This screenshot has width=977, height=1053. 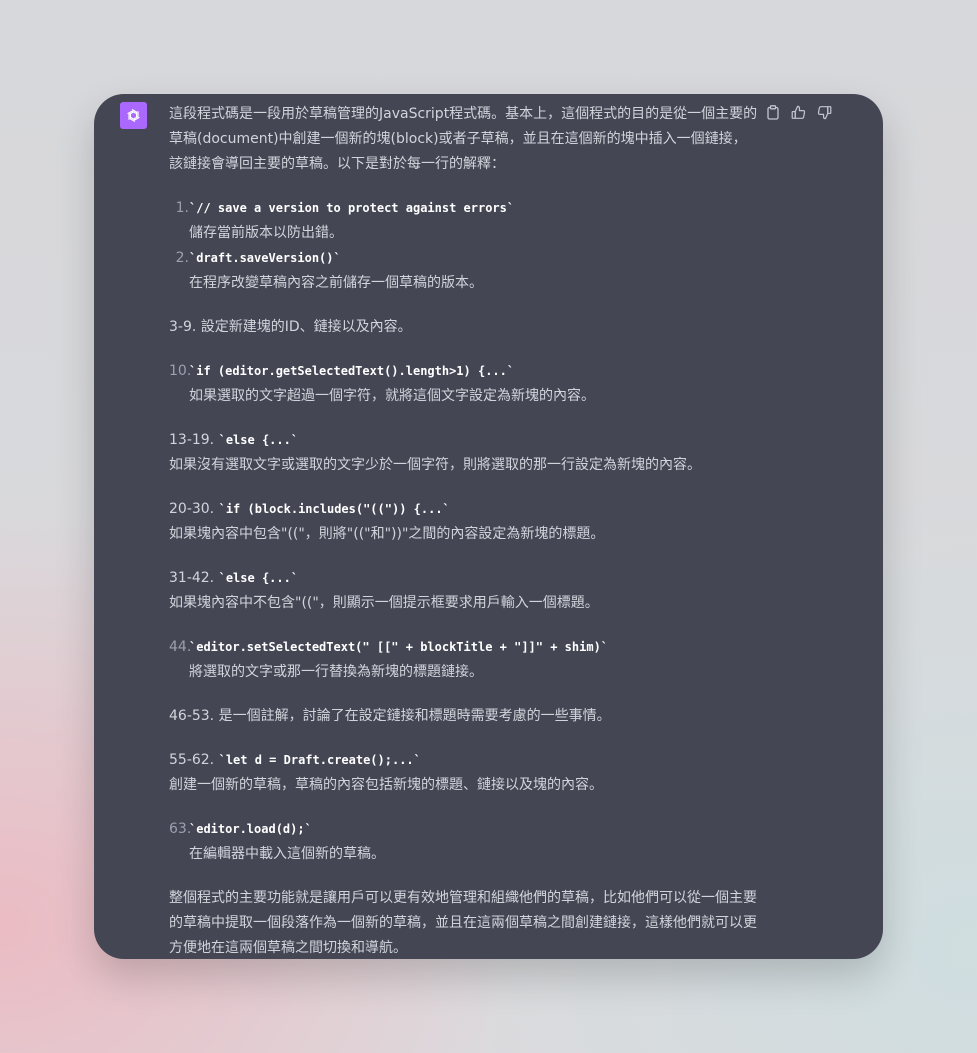 What do you see at coordinates (133, 115) in the screenshot?
I see `openai-logo-icon` at bounding box center [133, 115].